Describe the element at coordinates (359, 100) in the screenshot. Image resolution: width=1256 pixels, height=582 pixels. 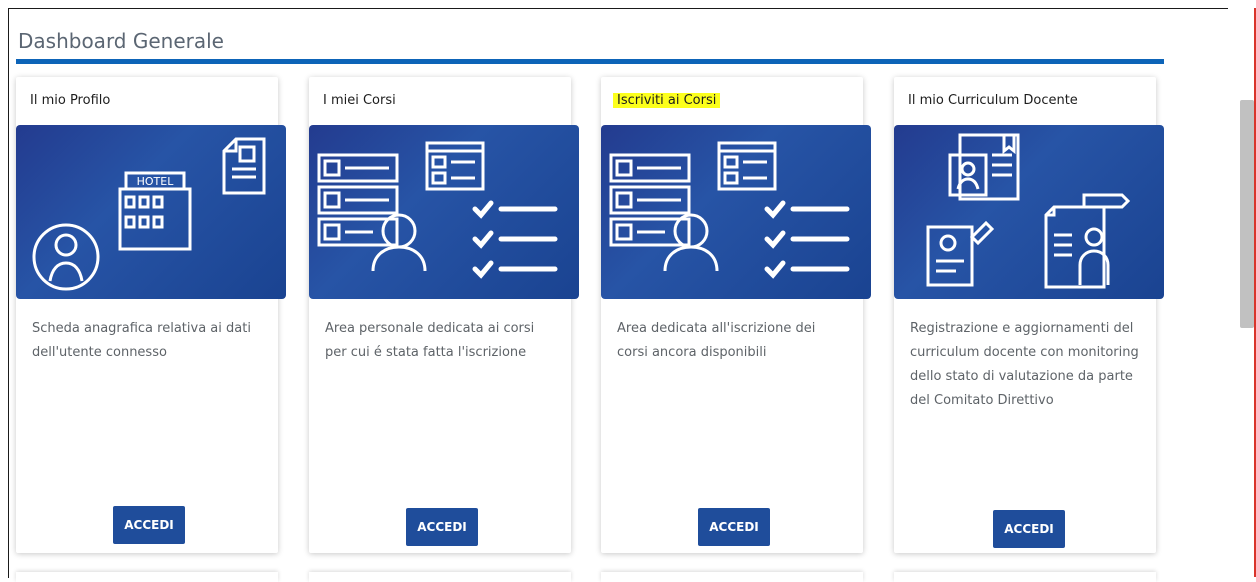
I see `card-title: I miei Corsi` at that location.